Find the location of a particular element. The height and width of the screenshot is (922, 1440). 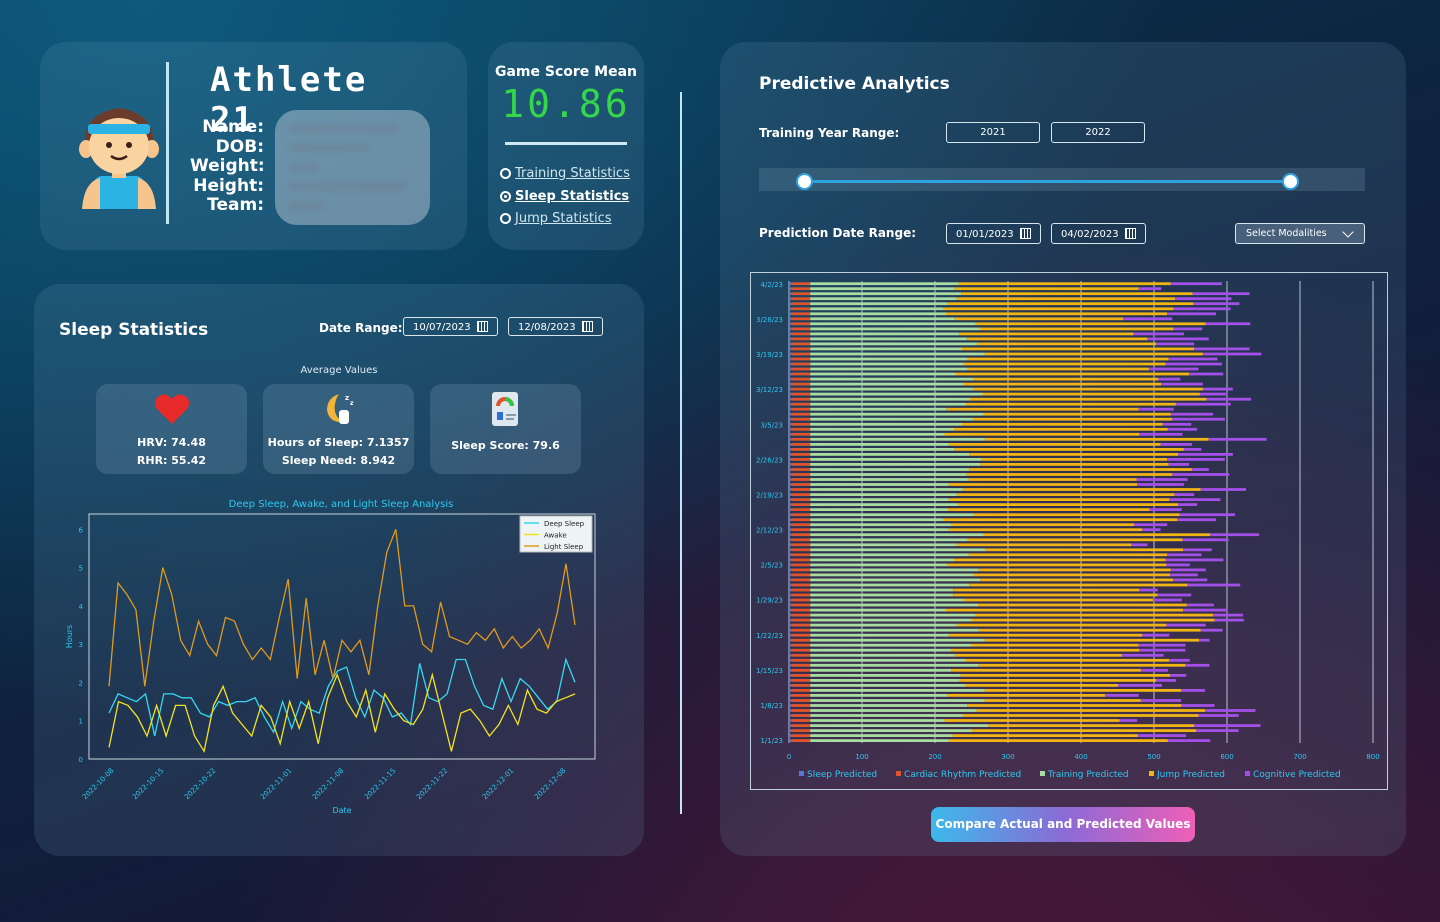

moon-sleep-icon: z z is located at coordinates (340, 409).